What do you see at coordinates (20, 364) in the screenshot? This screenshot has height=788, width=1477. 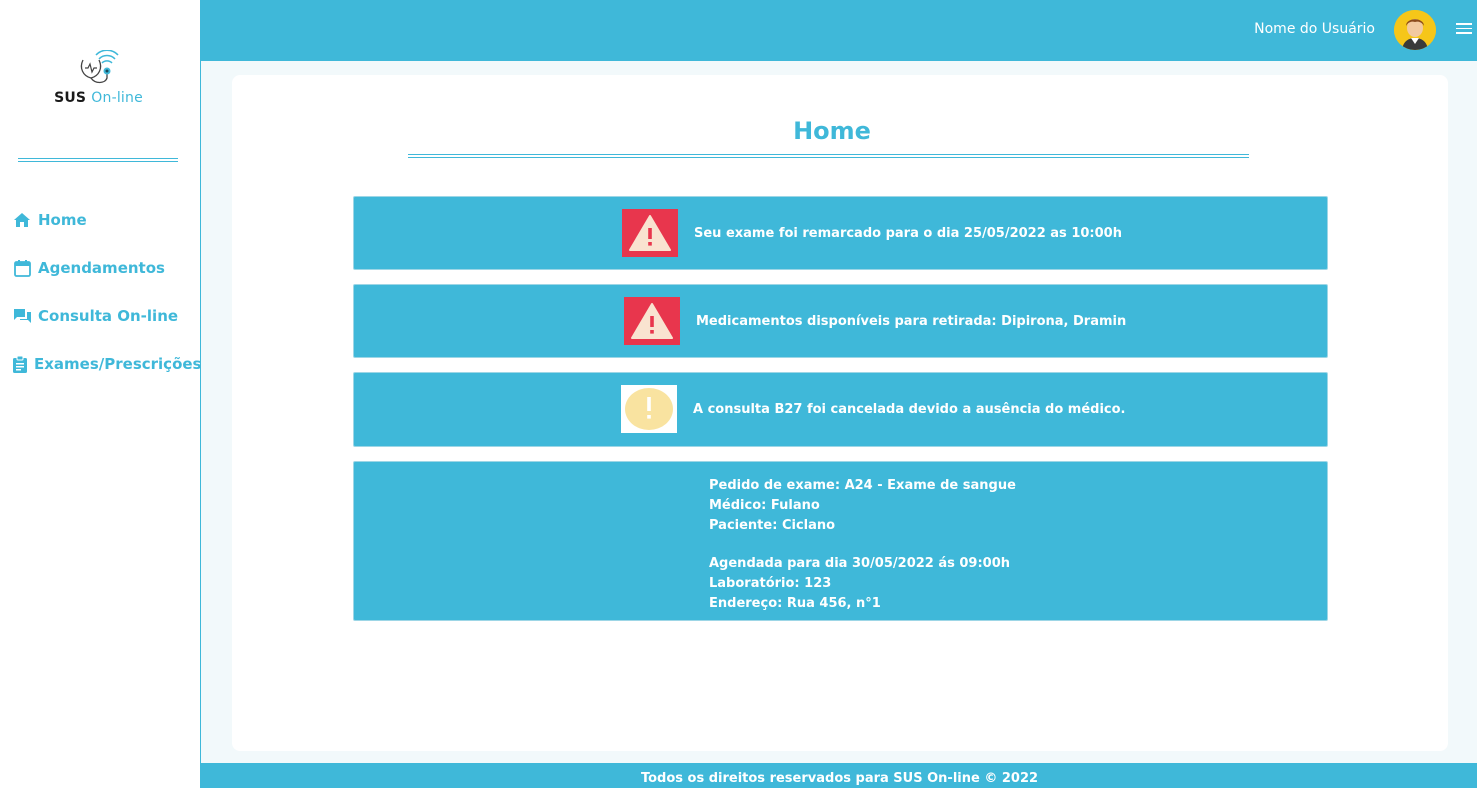 I see `clipboard-icon` at bounding box center [20, 364].